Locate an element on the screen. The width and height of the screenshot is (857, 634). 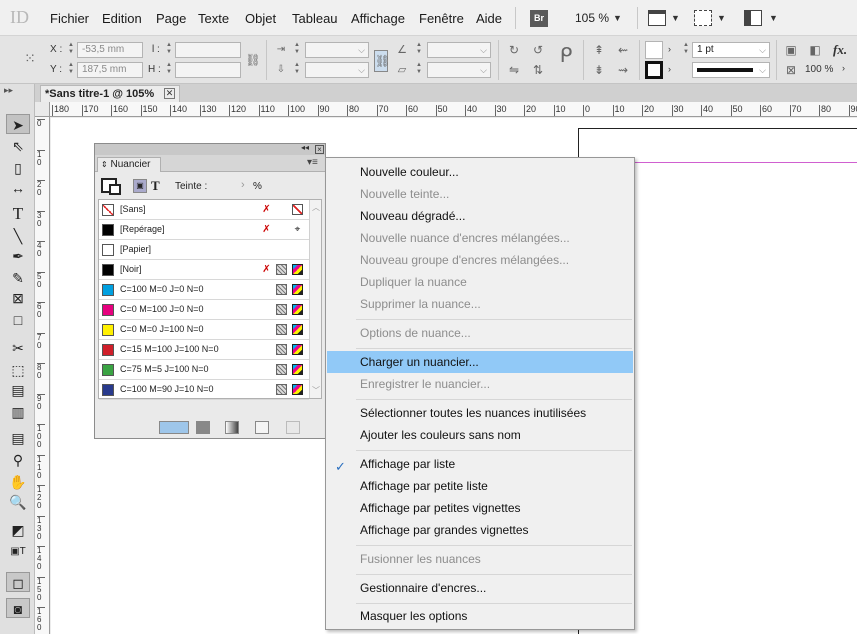
view-options-icon is located at coordinates (657, 18).